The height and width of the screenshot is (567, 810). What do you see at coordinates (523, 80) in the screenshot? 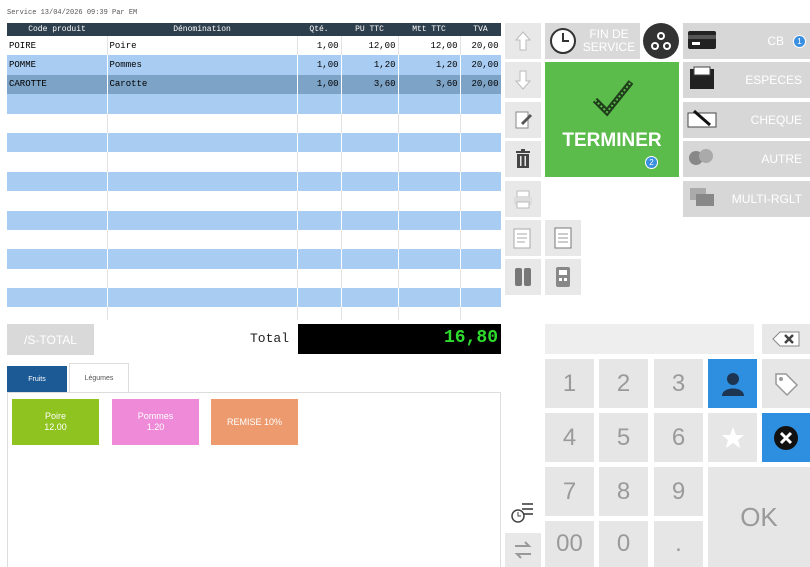
I see `down-arrow-button` at bounding box center [523, 80].